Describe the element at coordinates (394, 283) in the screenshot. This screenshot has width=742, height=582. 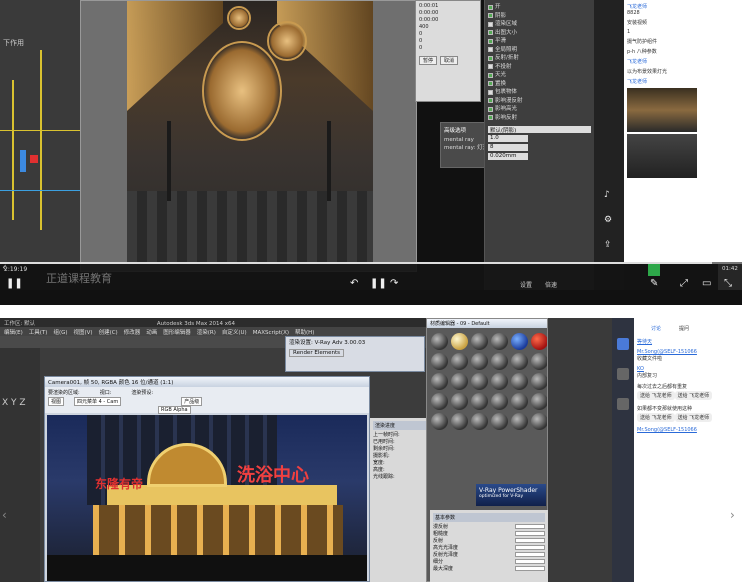
I see `forward-icon: ↷` at that location.